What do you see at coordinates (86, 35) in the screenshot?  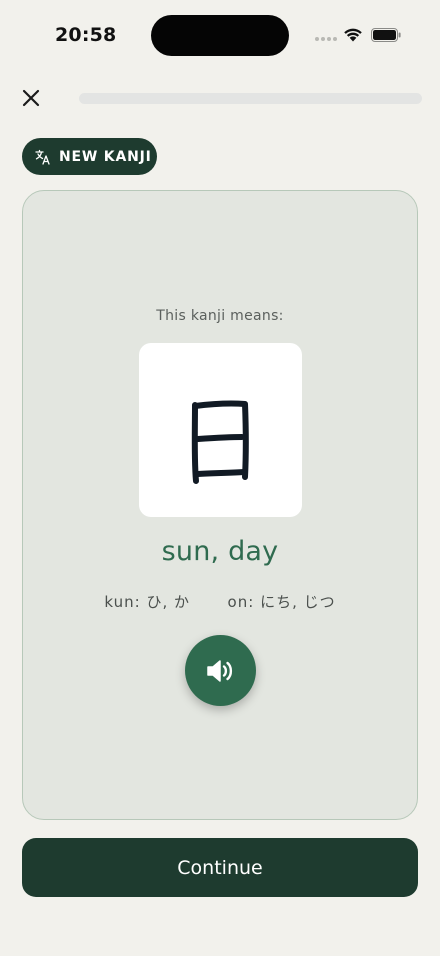 I see `status-time: 20:58` at bounding box center [86, 35].